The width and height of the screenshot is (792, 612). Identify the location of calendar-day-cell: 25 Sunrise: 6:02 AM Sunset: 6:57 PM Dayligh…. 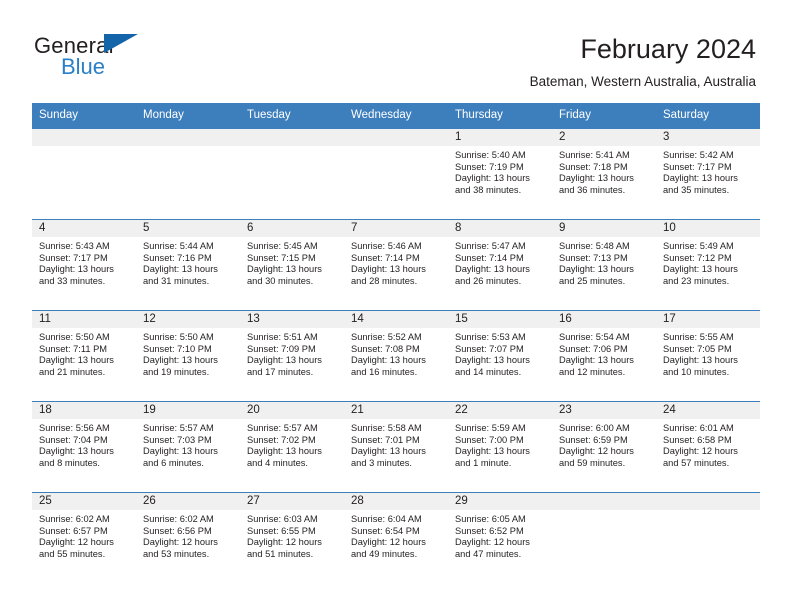
(84, 538).